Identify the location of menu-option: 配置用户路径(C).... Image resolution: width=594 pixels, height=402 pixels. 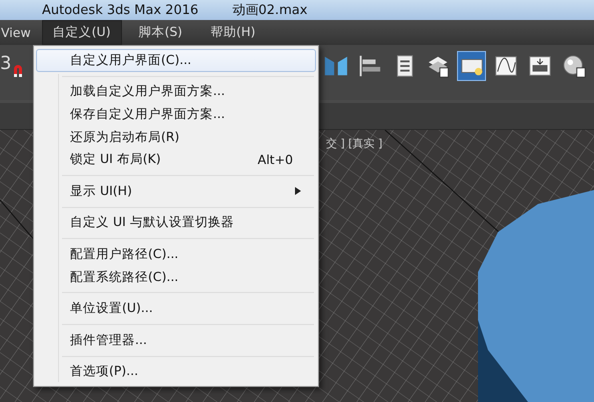
(176, 254).